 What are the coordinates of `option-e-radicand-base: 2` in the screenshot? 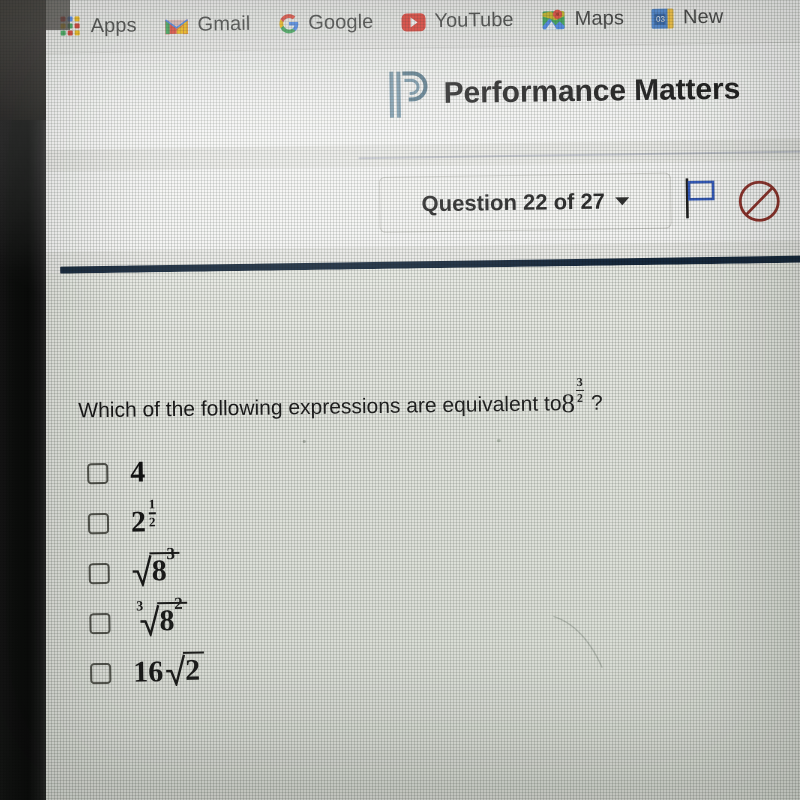 It's located at (192, 670).